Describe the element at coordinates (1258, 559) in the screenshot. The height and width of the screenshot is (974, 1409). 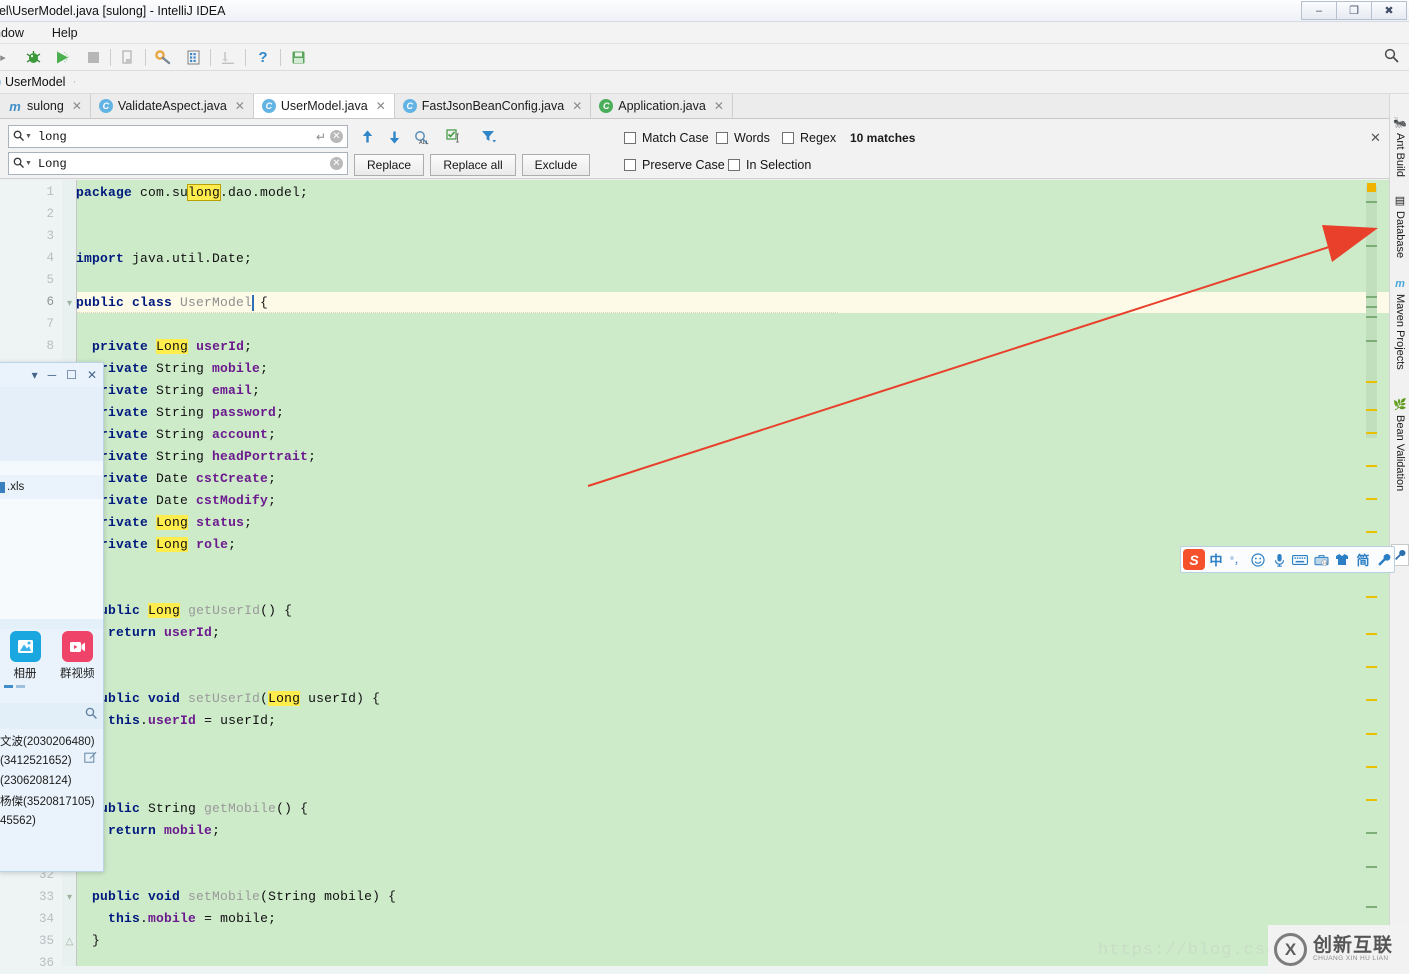
I see `emoji-icon` at that location.